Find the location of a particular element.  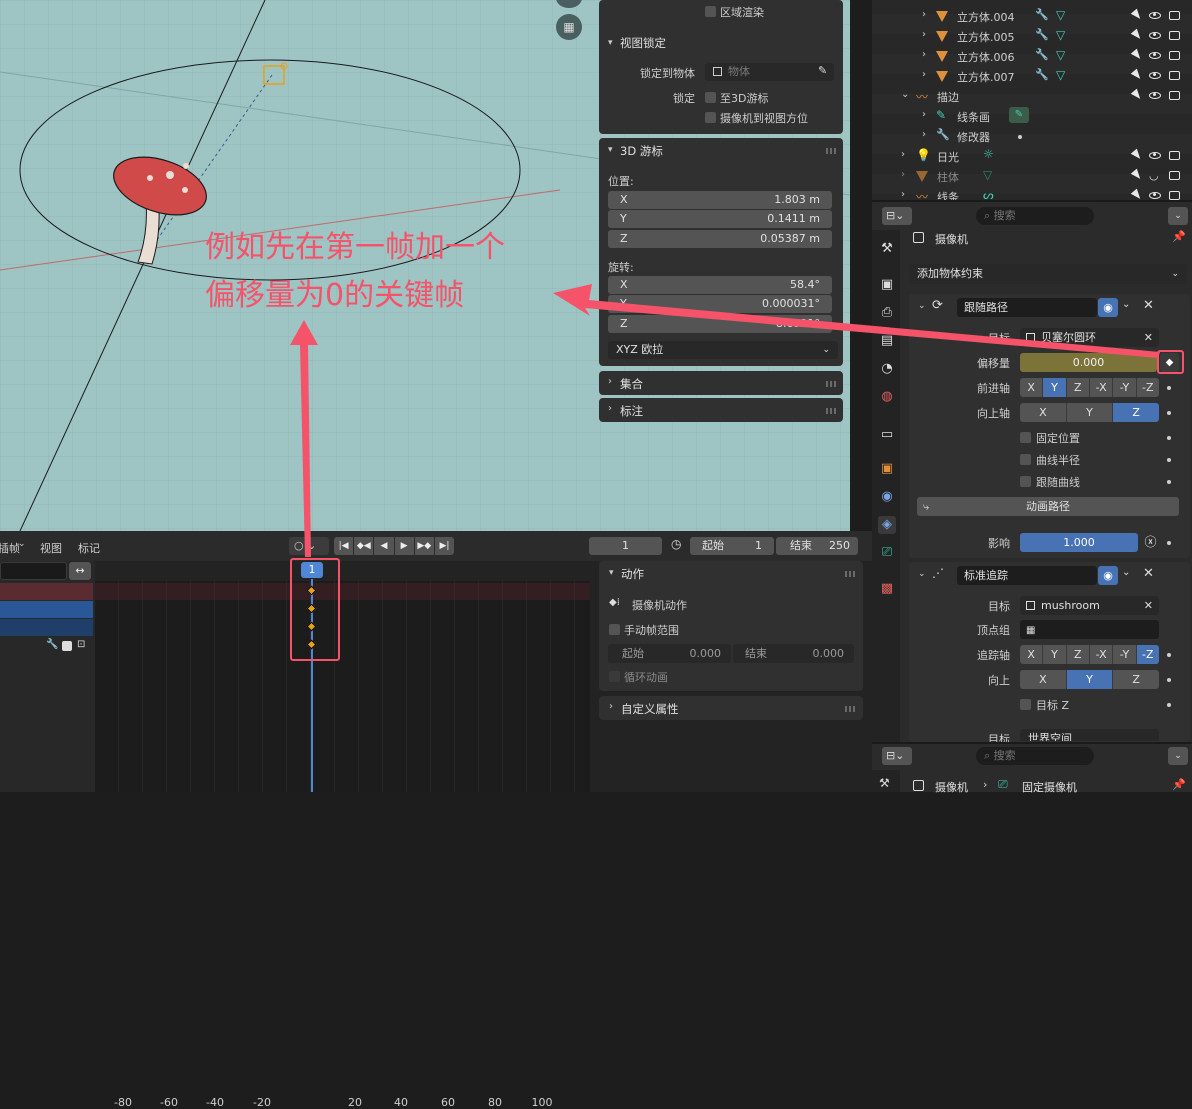

target-field: 贝塞尔圆环 ✕ is located at coordinates (1089, 337).